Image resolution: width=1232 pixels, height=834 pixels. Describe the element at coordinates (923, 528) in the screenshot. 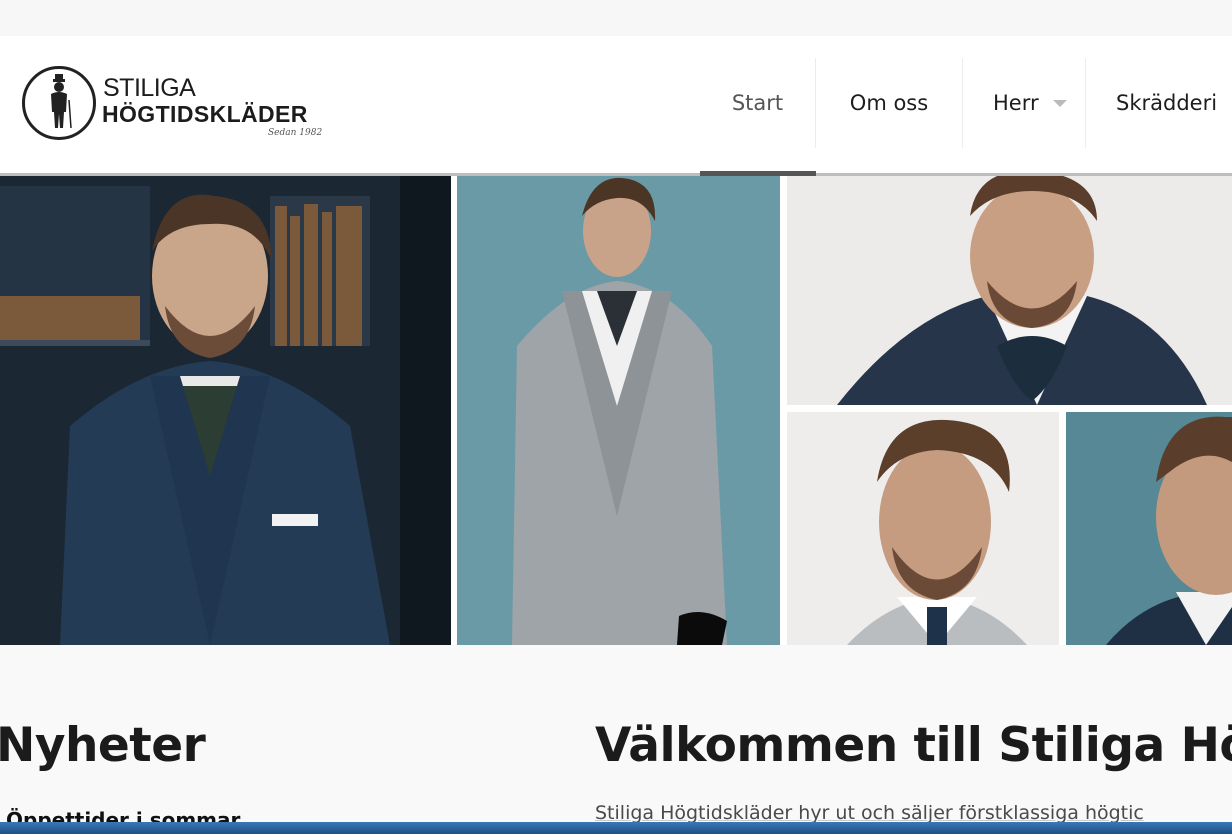

I see `hero-photo-portrait` at that location.